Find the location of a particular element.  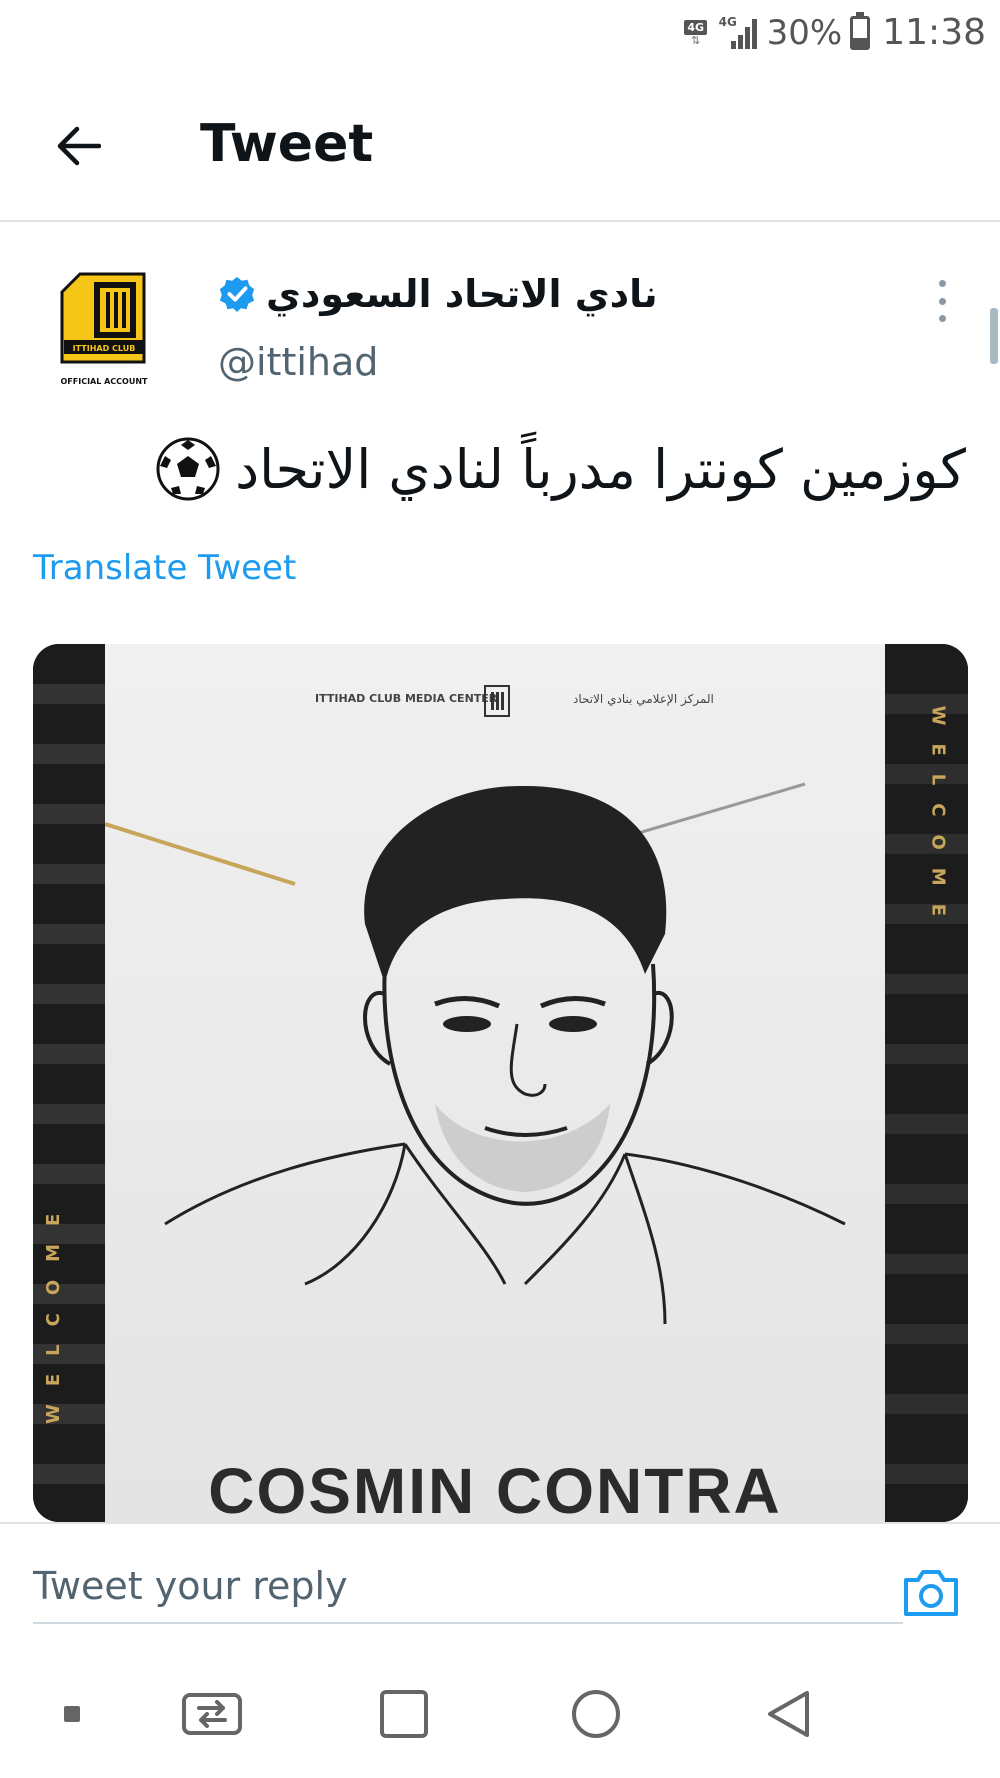

author-handle: @ittihad is located at coordinates (298, 362).